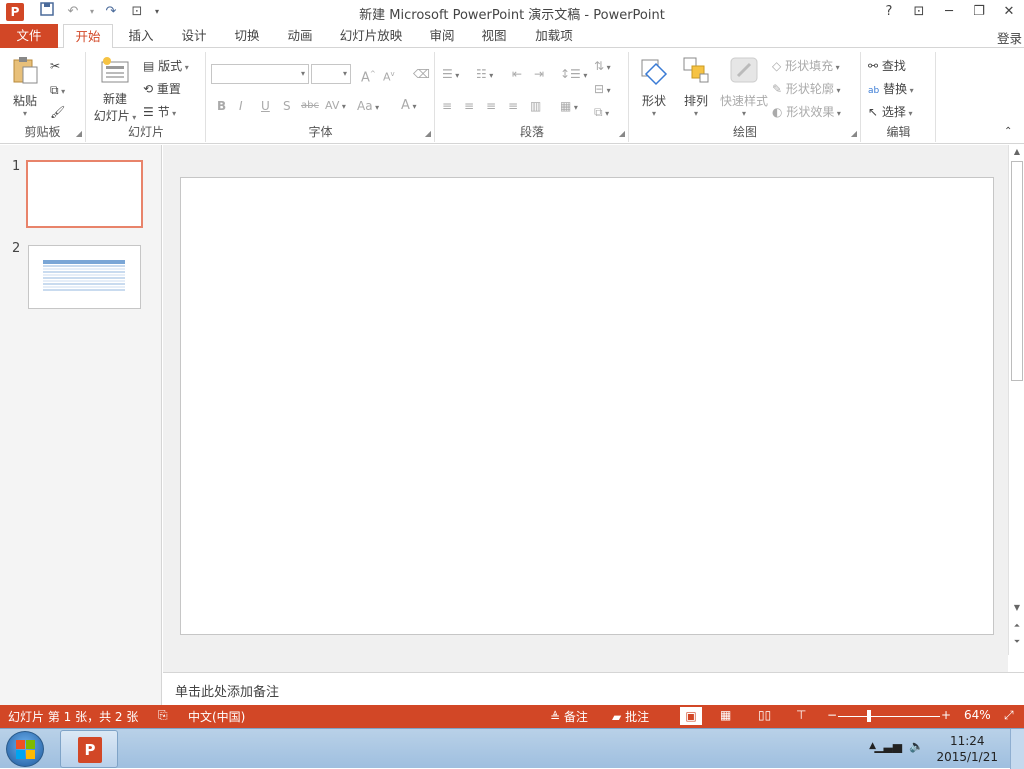 This screenshot has height=769, width=1024. I want to click on font-name-combobox: ▾, so click(260, 74).